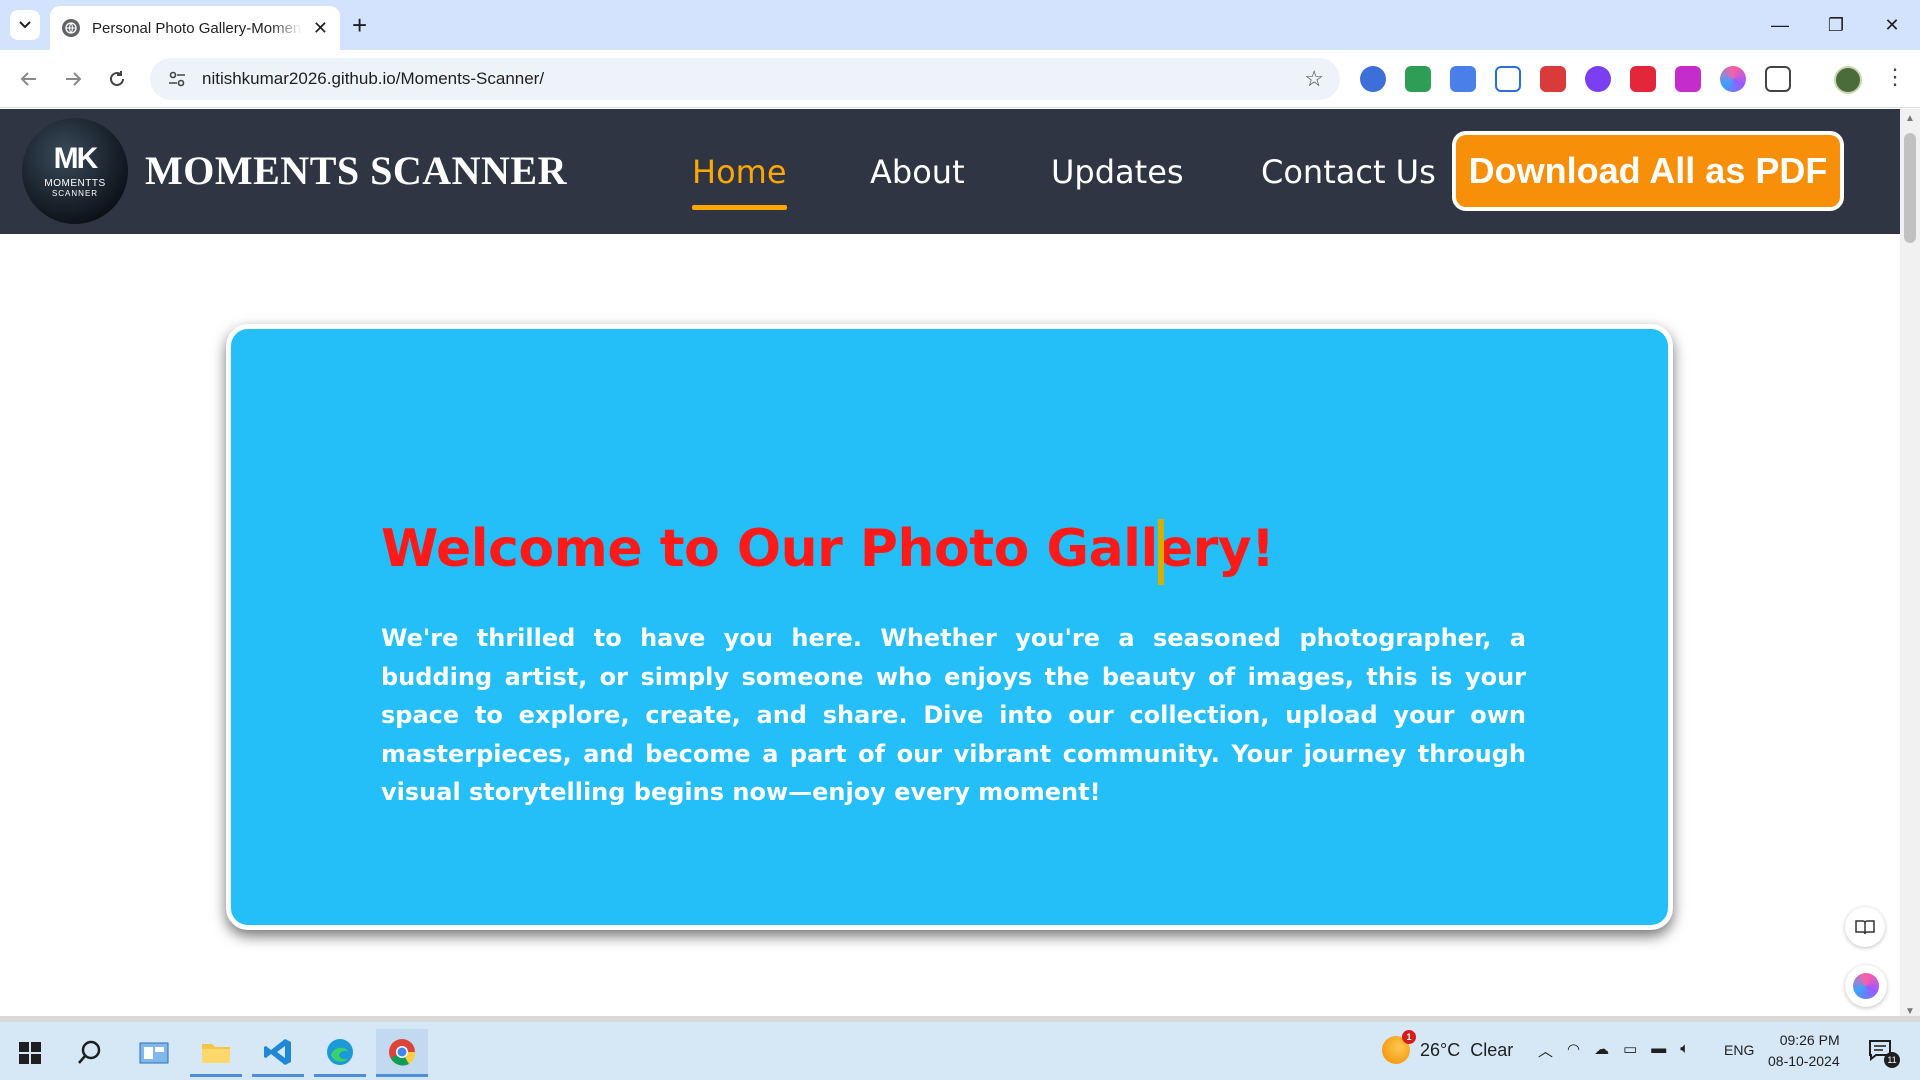 The height and width of the screenshot is (1080, 1920). What do you see at coordinates (177, 79) in the screenshot?
I see `site-settings-icon` at bounding box center [177, 79].